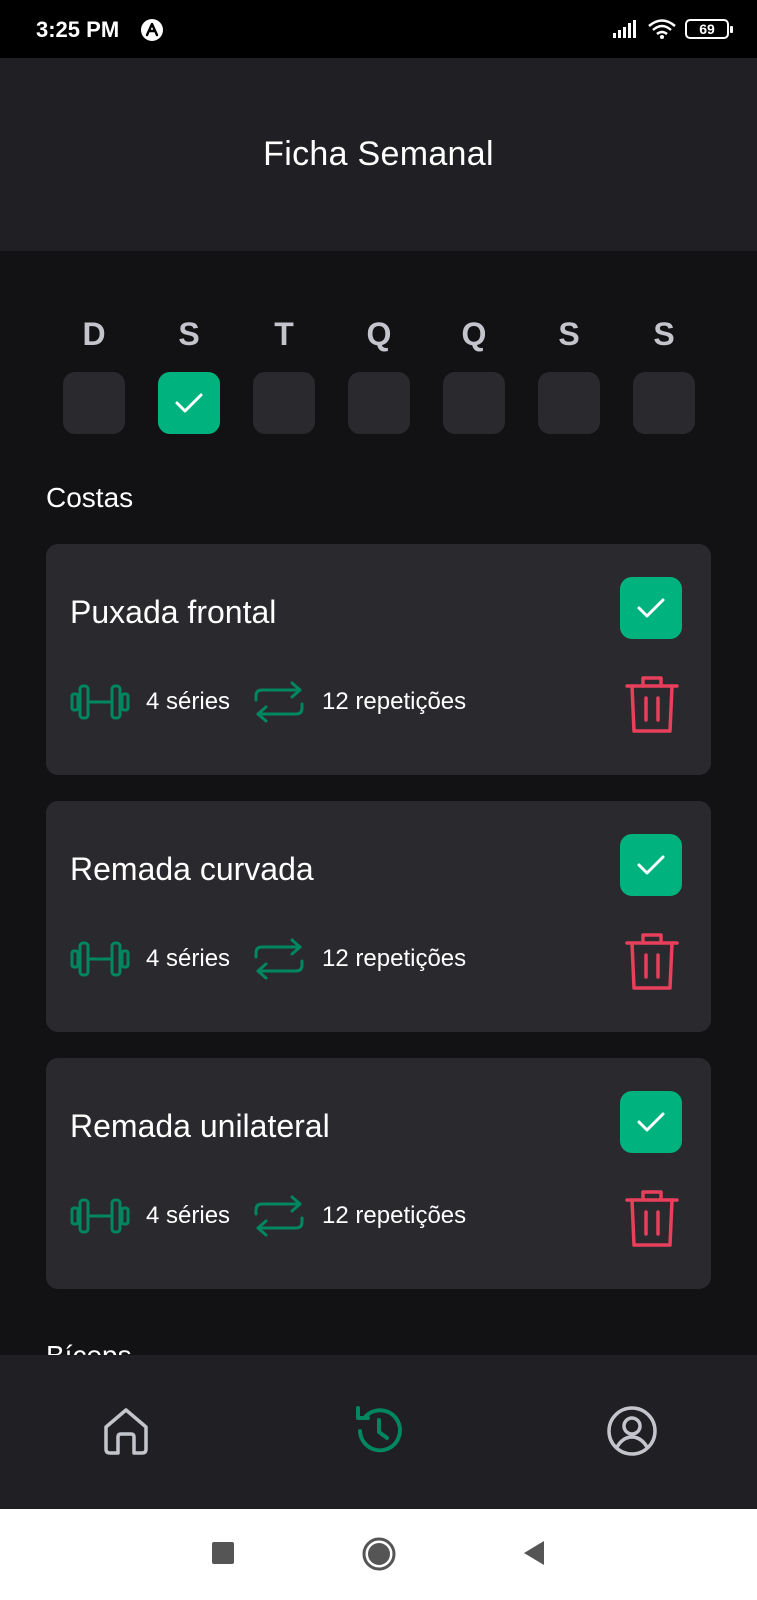  I want to click on exercise-name: Remada unilateral, so click(200, 1126).